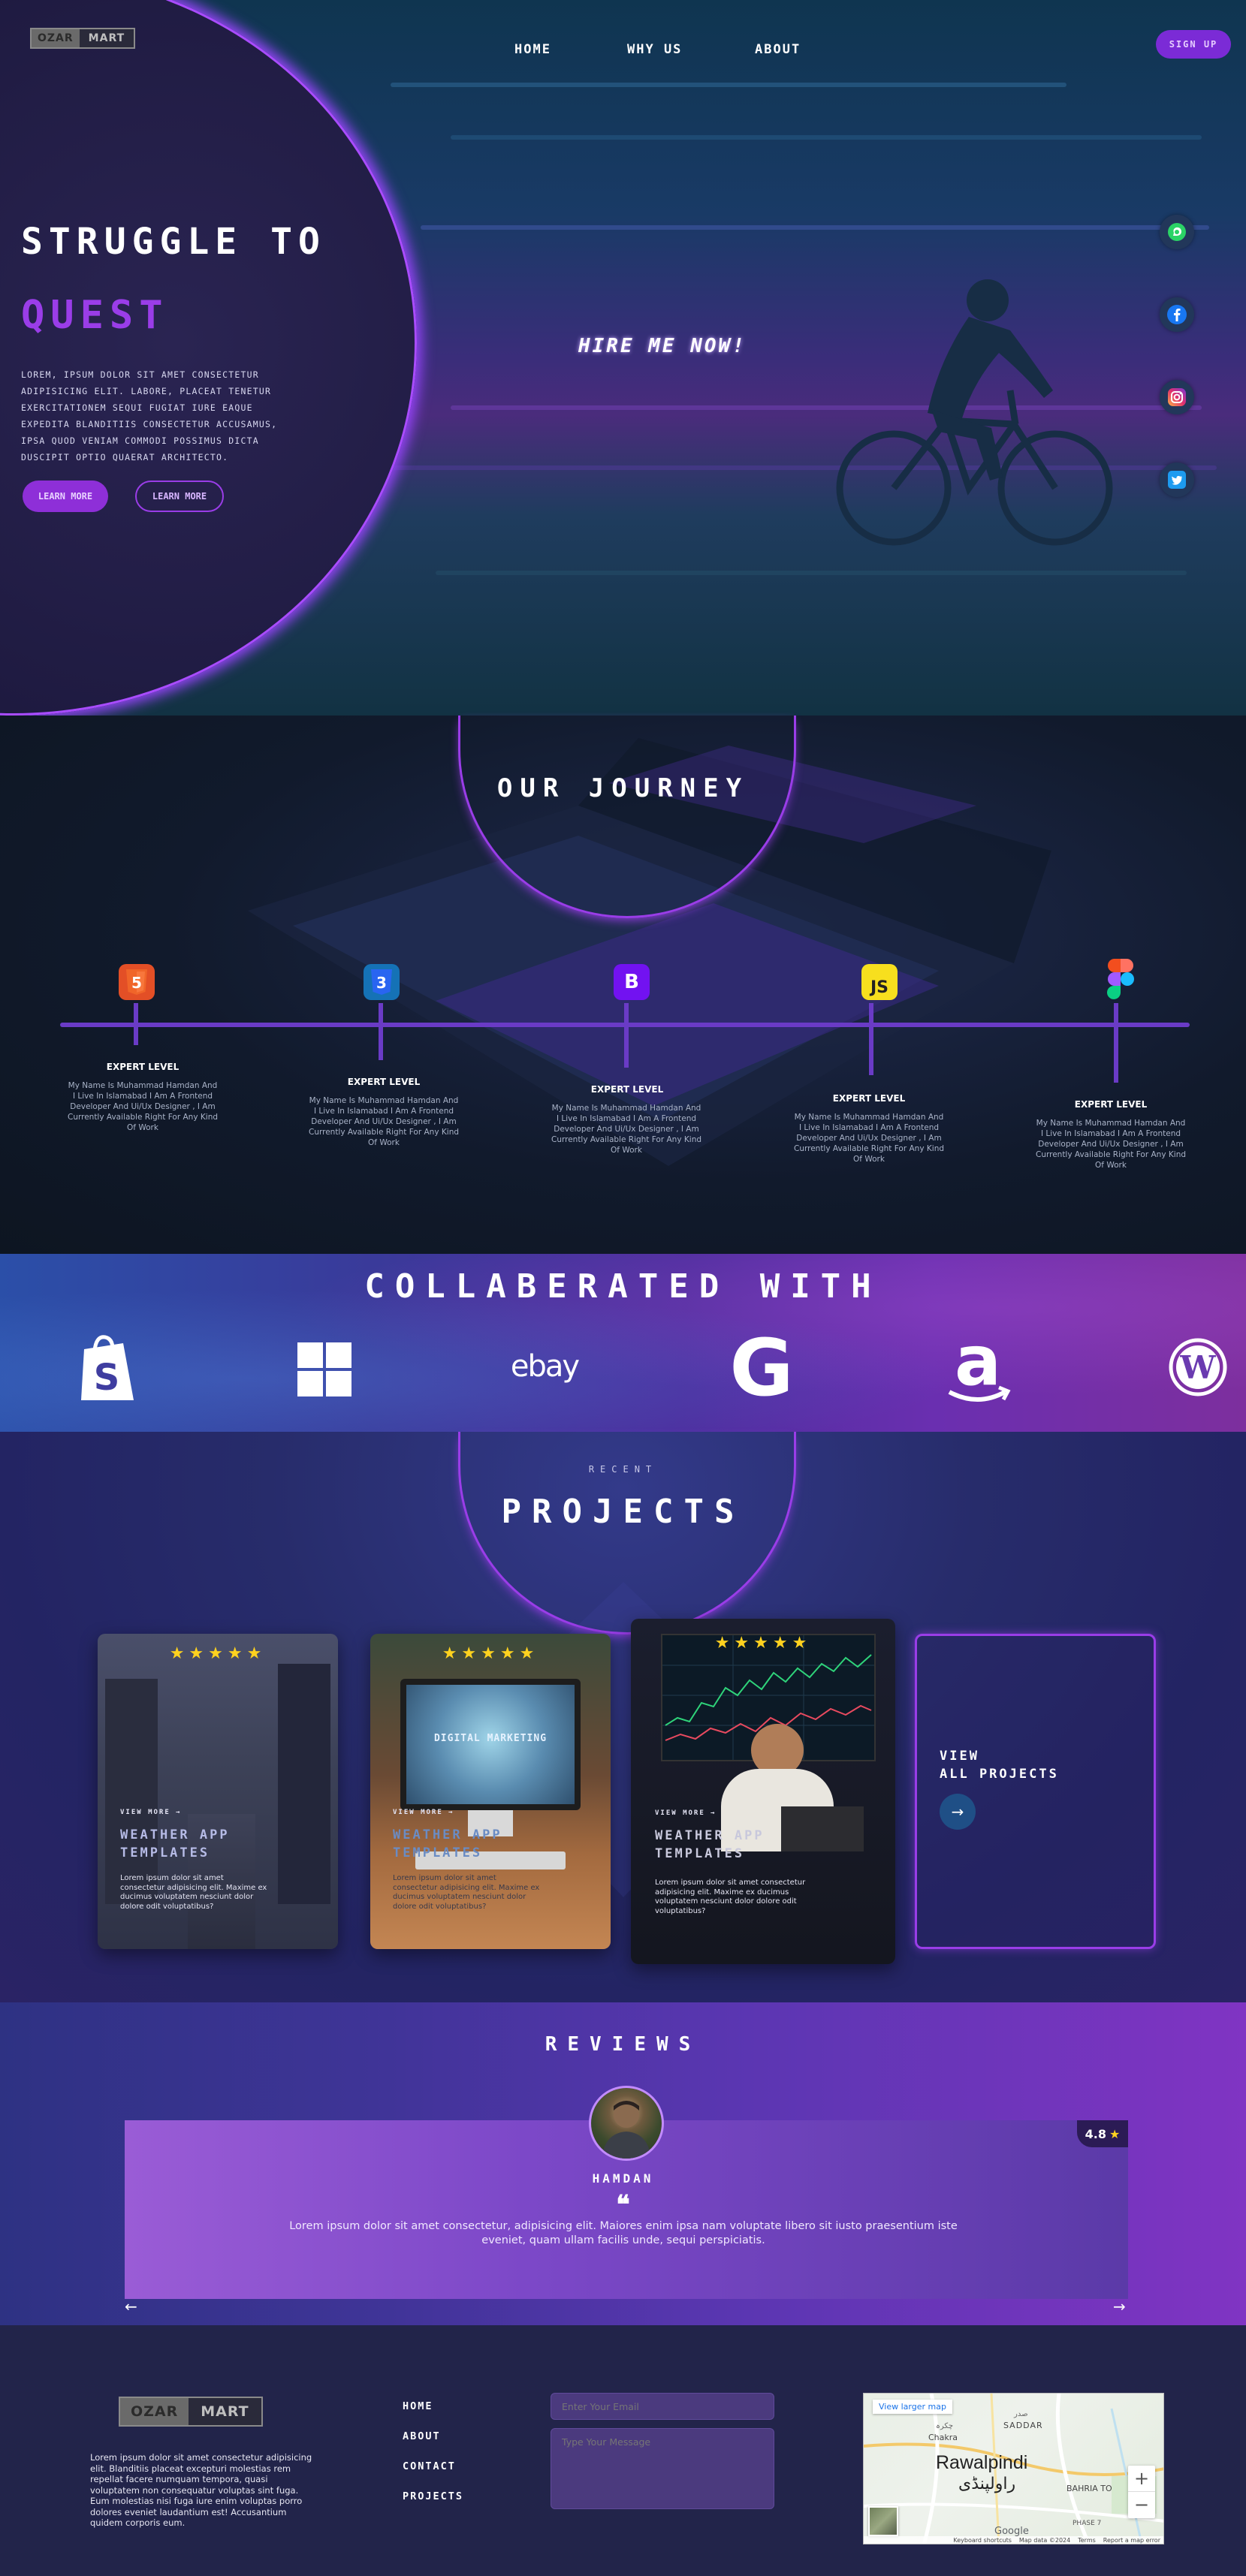 Image resolution: width=1246 pixels, height=2576 pixels. What do you see at coordinates (381, 983) in the screenshot?
I see `svg-text: 3` at bounding box center [381, 983].